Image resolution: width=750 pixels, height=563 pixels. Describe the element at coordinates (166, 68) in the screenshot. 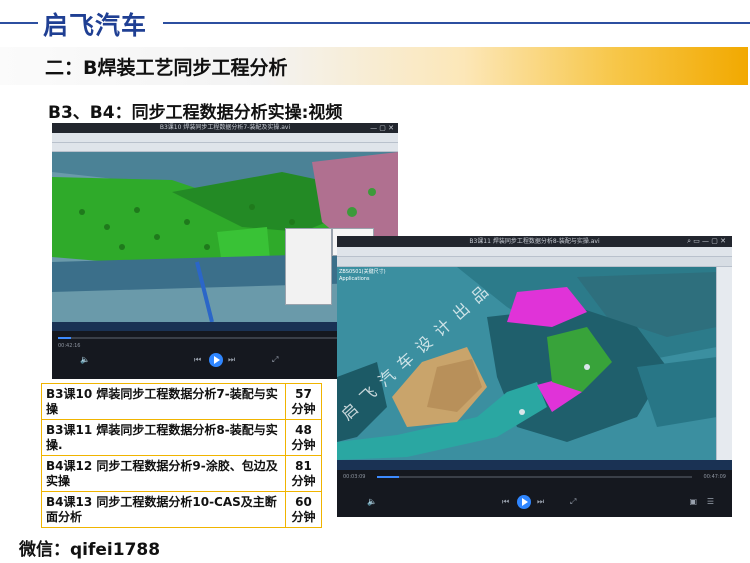

I see `section-title: 二：B焊装工艺同步工程分析` at that location.